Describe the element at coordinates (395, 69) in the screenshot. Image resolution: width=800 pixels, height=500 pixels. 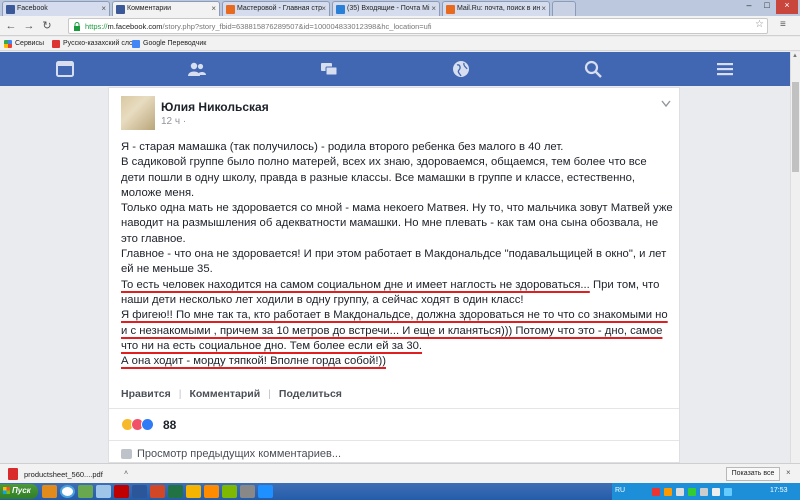
I see `facebook-nav-bar` at that location.